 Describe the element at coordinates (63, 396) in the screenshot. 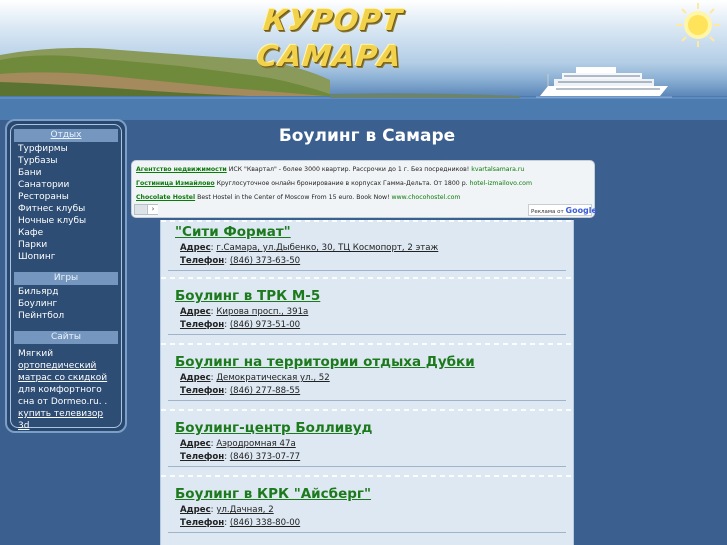

I see `sites-text-middle: для комфортного сна от Dormeo.ru. .` at that location.